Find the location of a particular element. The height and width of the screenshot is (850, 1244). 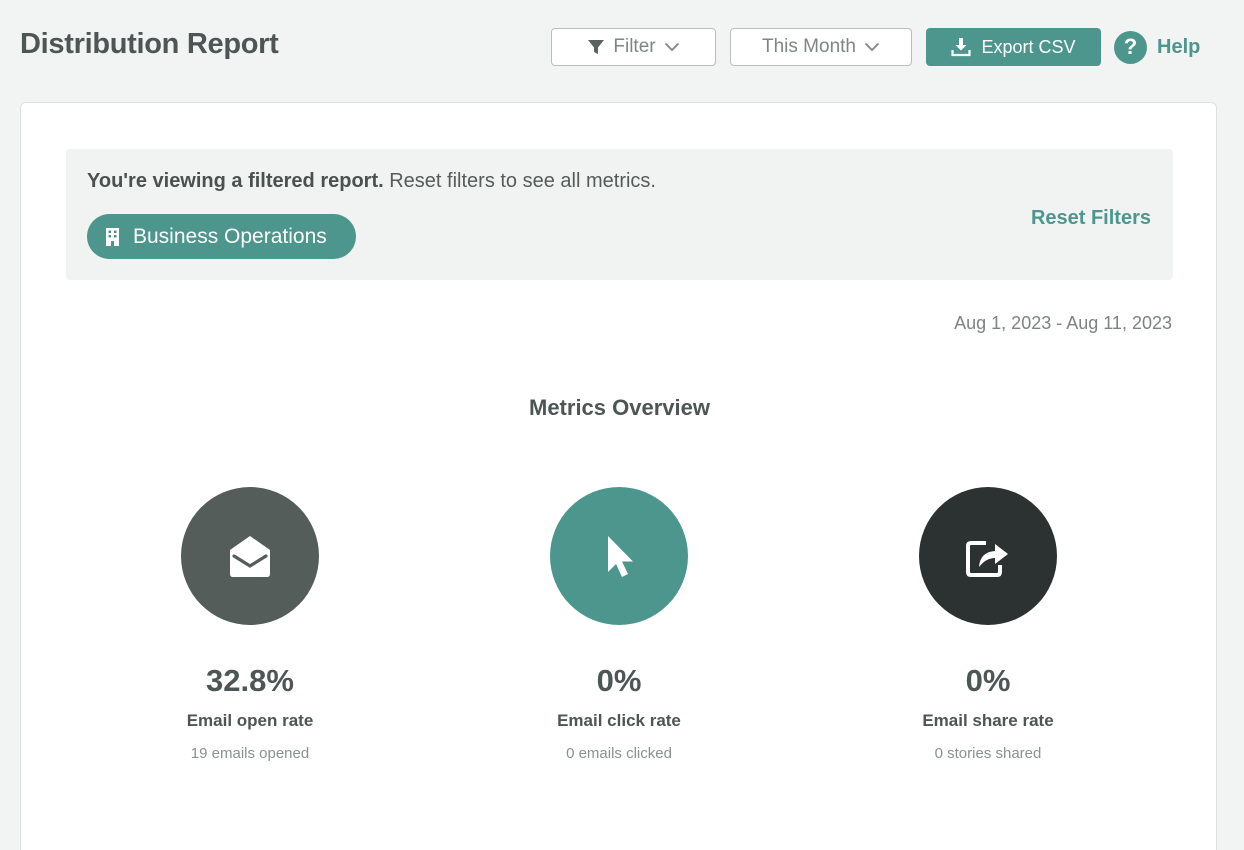

help-label: Help is located at coordinates (1179, 46).